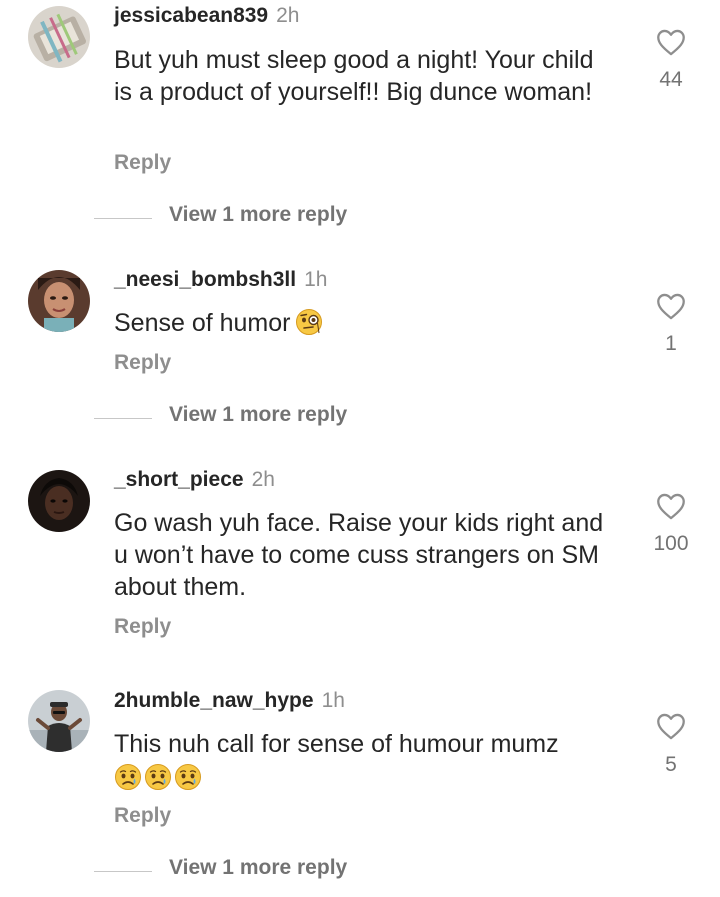  What do you see at coordinates (309, 322) in the screenshot?
I see `face-with-monocle-icon` at bounding box center [309, 322].